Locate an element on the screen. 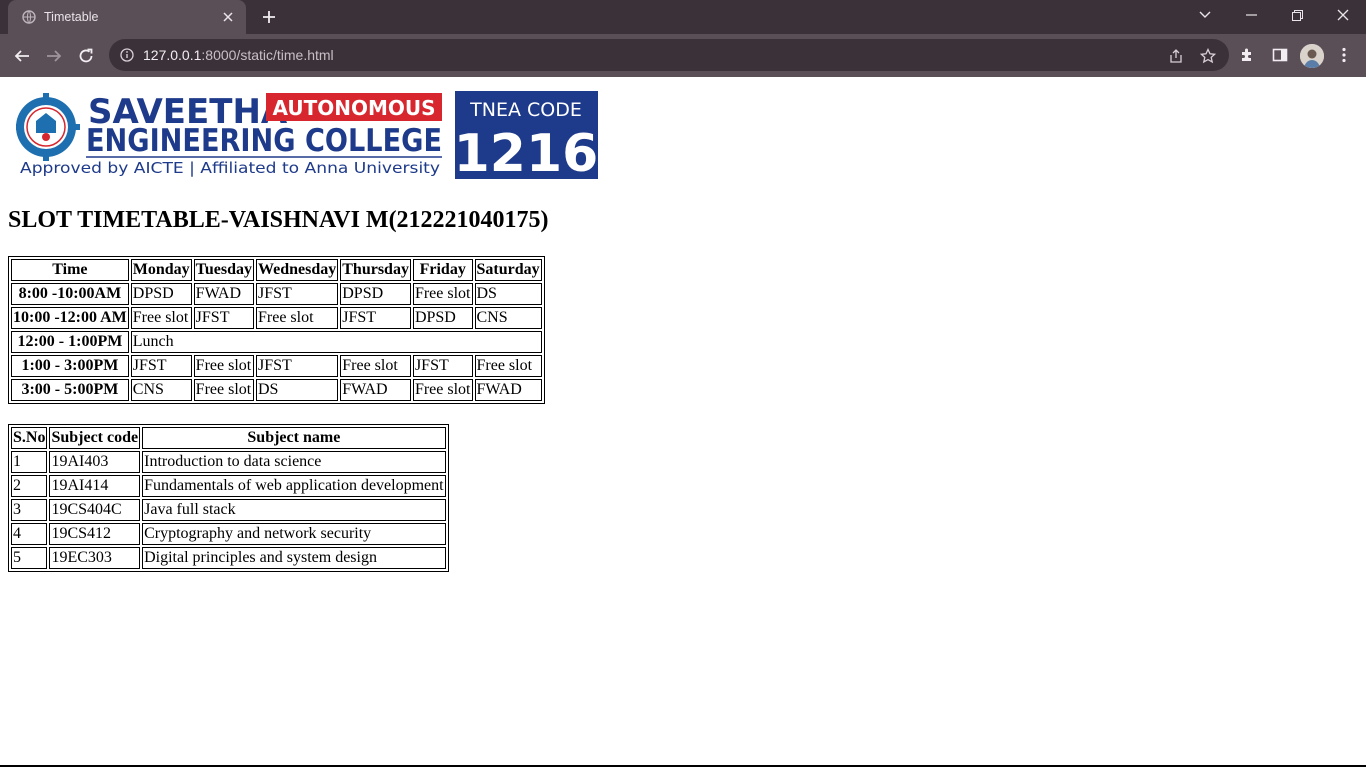 The height and width of the screenshot is (768, 1366). subject-code-cell: 19CS412 is located at coordinates (95, 534).